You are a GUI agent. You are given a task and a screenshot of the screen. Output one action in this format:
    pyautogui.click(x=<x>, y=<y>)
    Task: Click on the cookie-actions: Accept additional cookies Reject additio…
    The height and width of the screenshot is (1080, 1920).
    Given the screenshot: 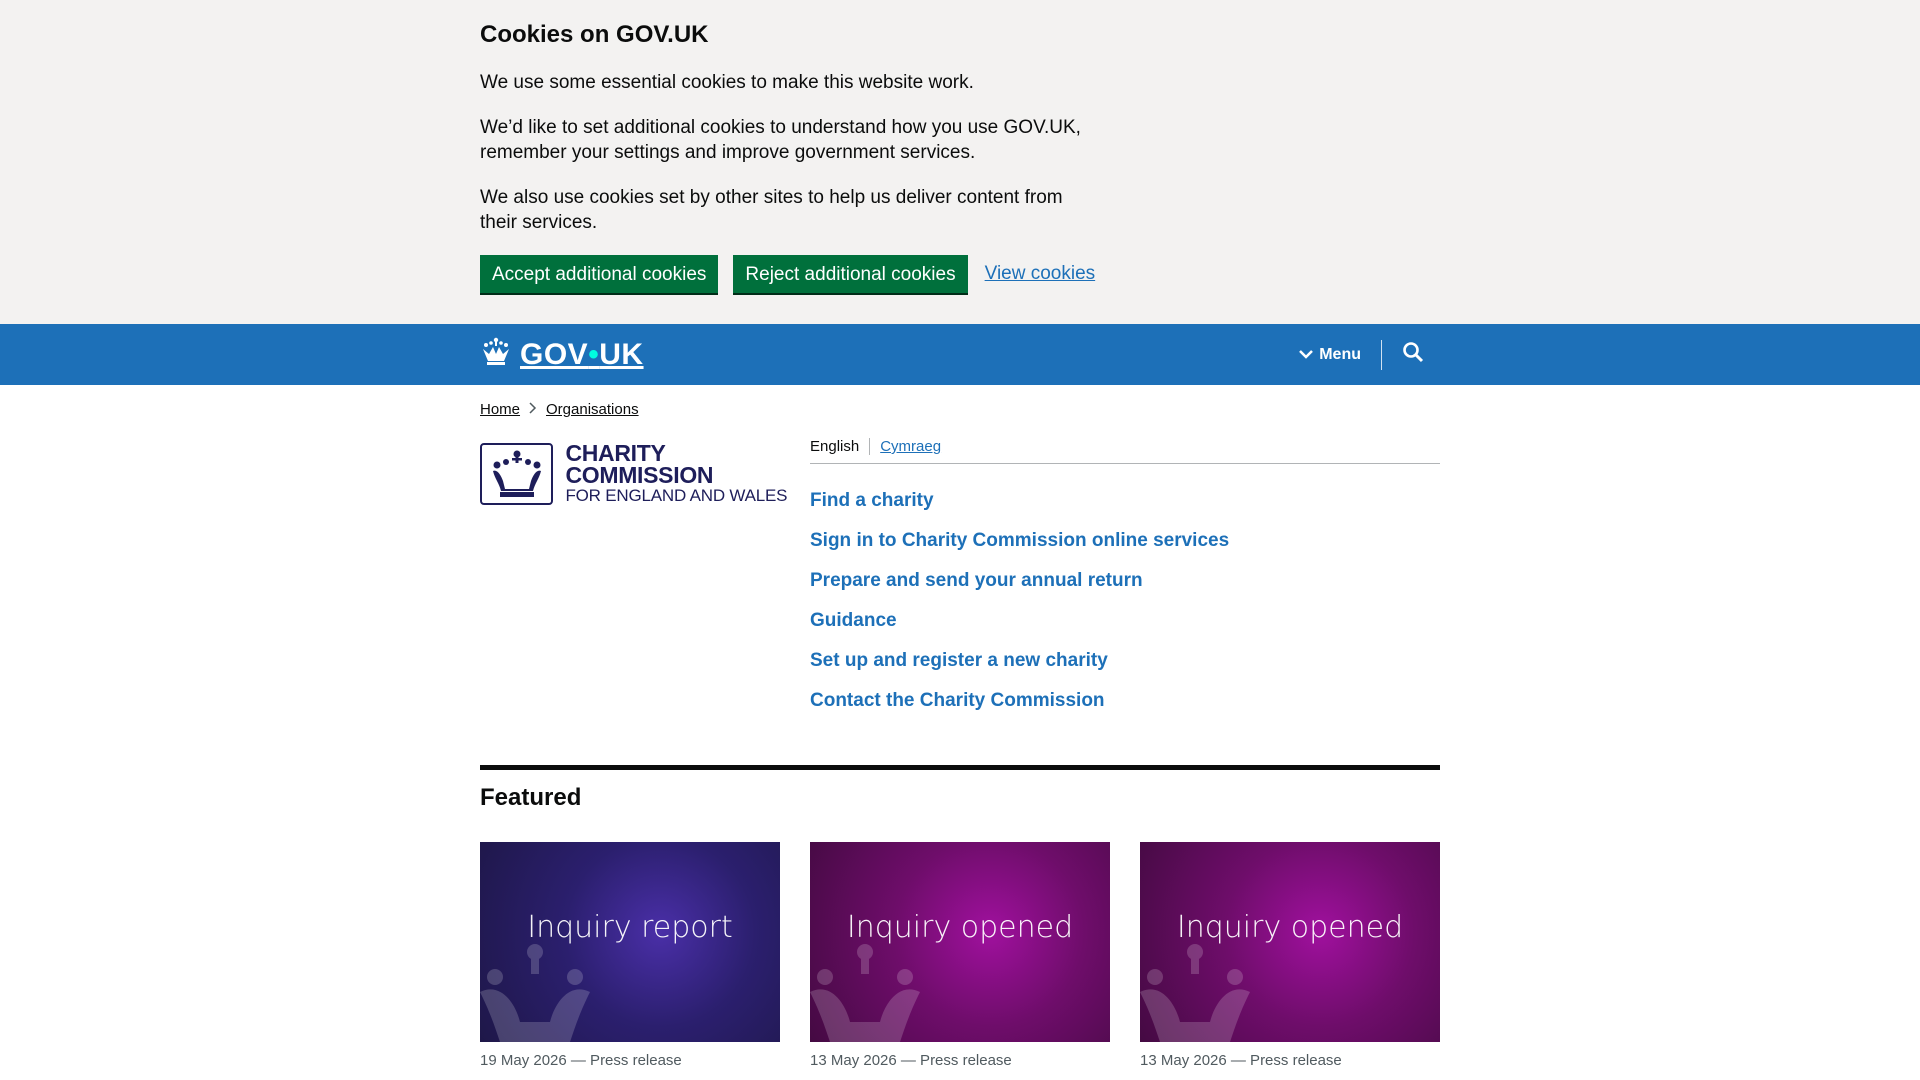 What is the action you would take?
    pyautogui.click(x=960, y=274)
    